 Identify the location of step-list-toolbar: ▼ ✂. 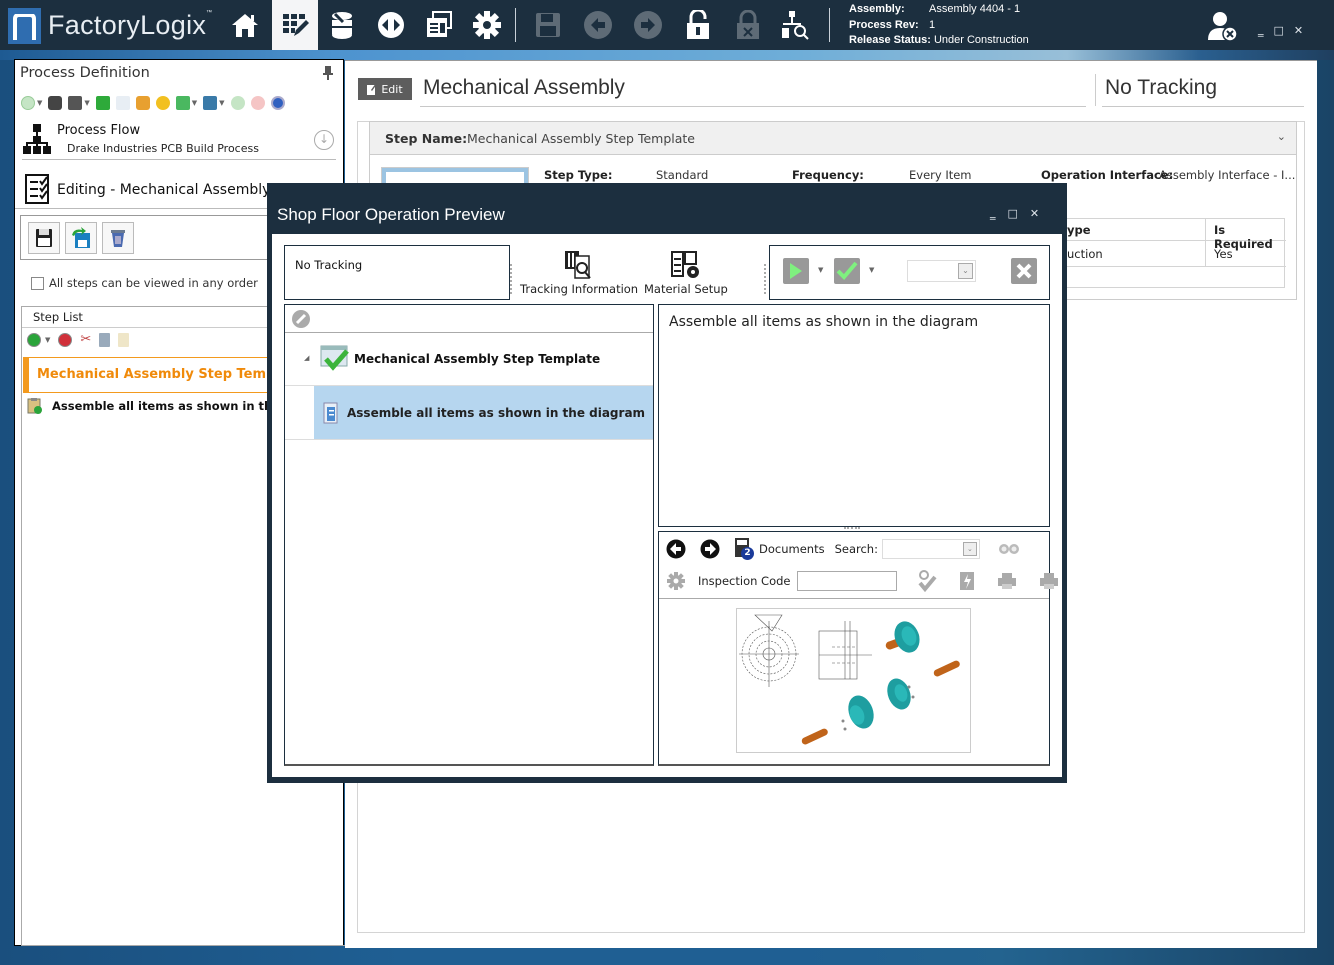
(78, 339).